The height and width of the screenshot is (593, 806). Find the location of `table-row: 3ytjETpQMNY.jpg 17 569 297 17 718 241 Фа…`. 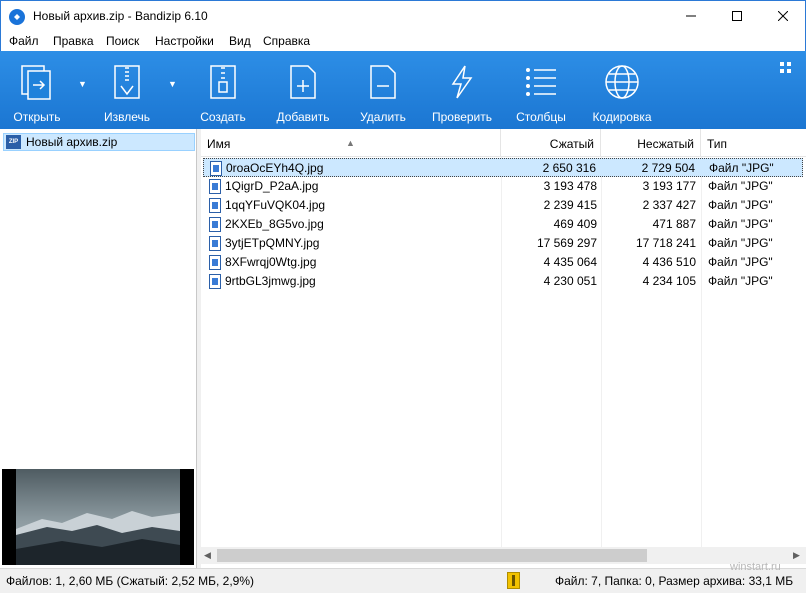

table-row: 3ytjETpQMNY.jpg 17 569 297 17 718 241 Фа… is located at coordinates (503, 243).